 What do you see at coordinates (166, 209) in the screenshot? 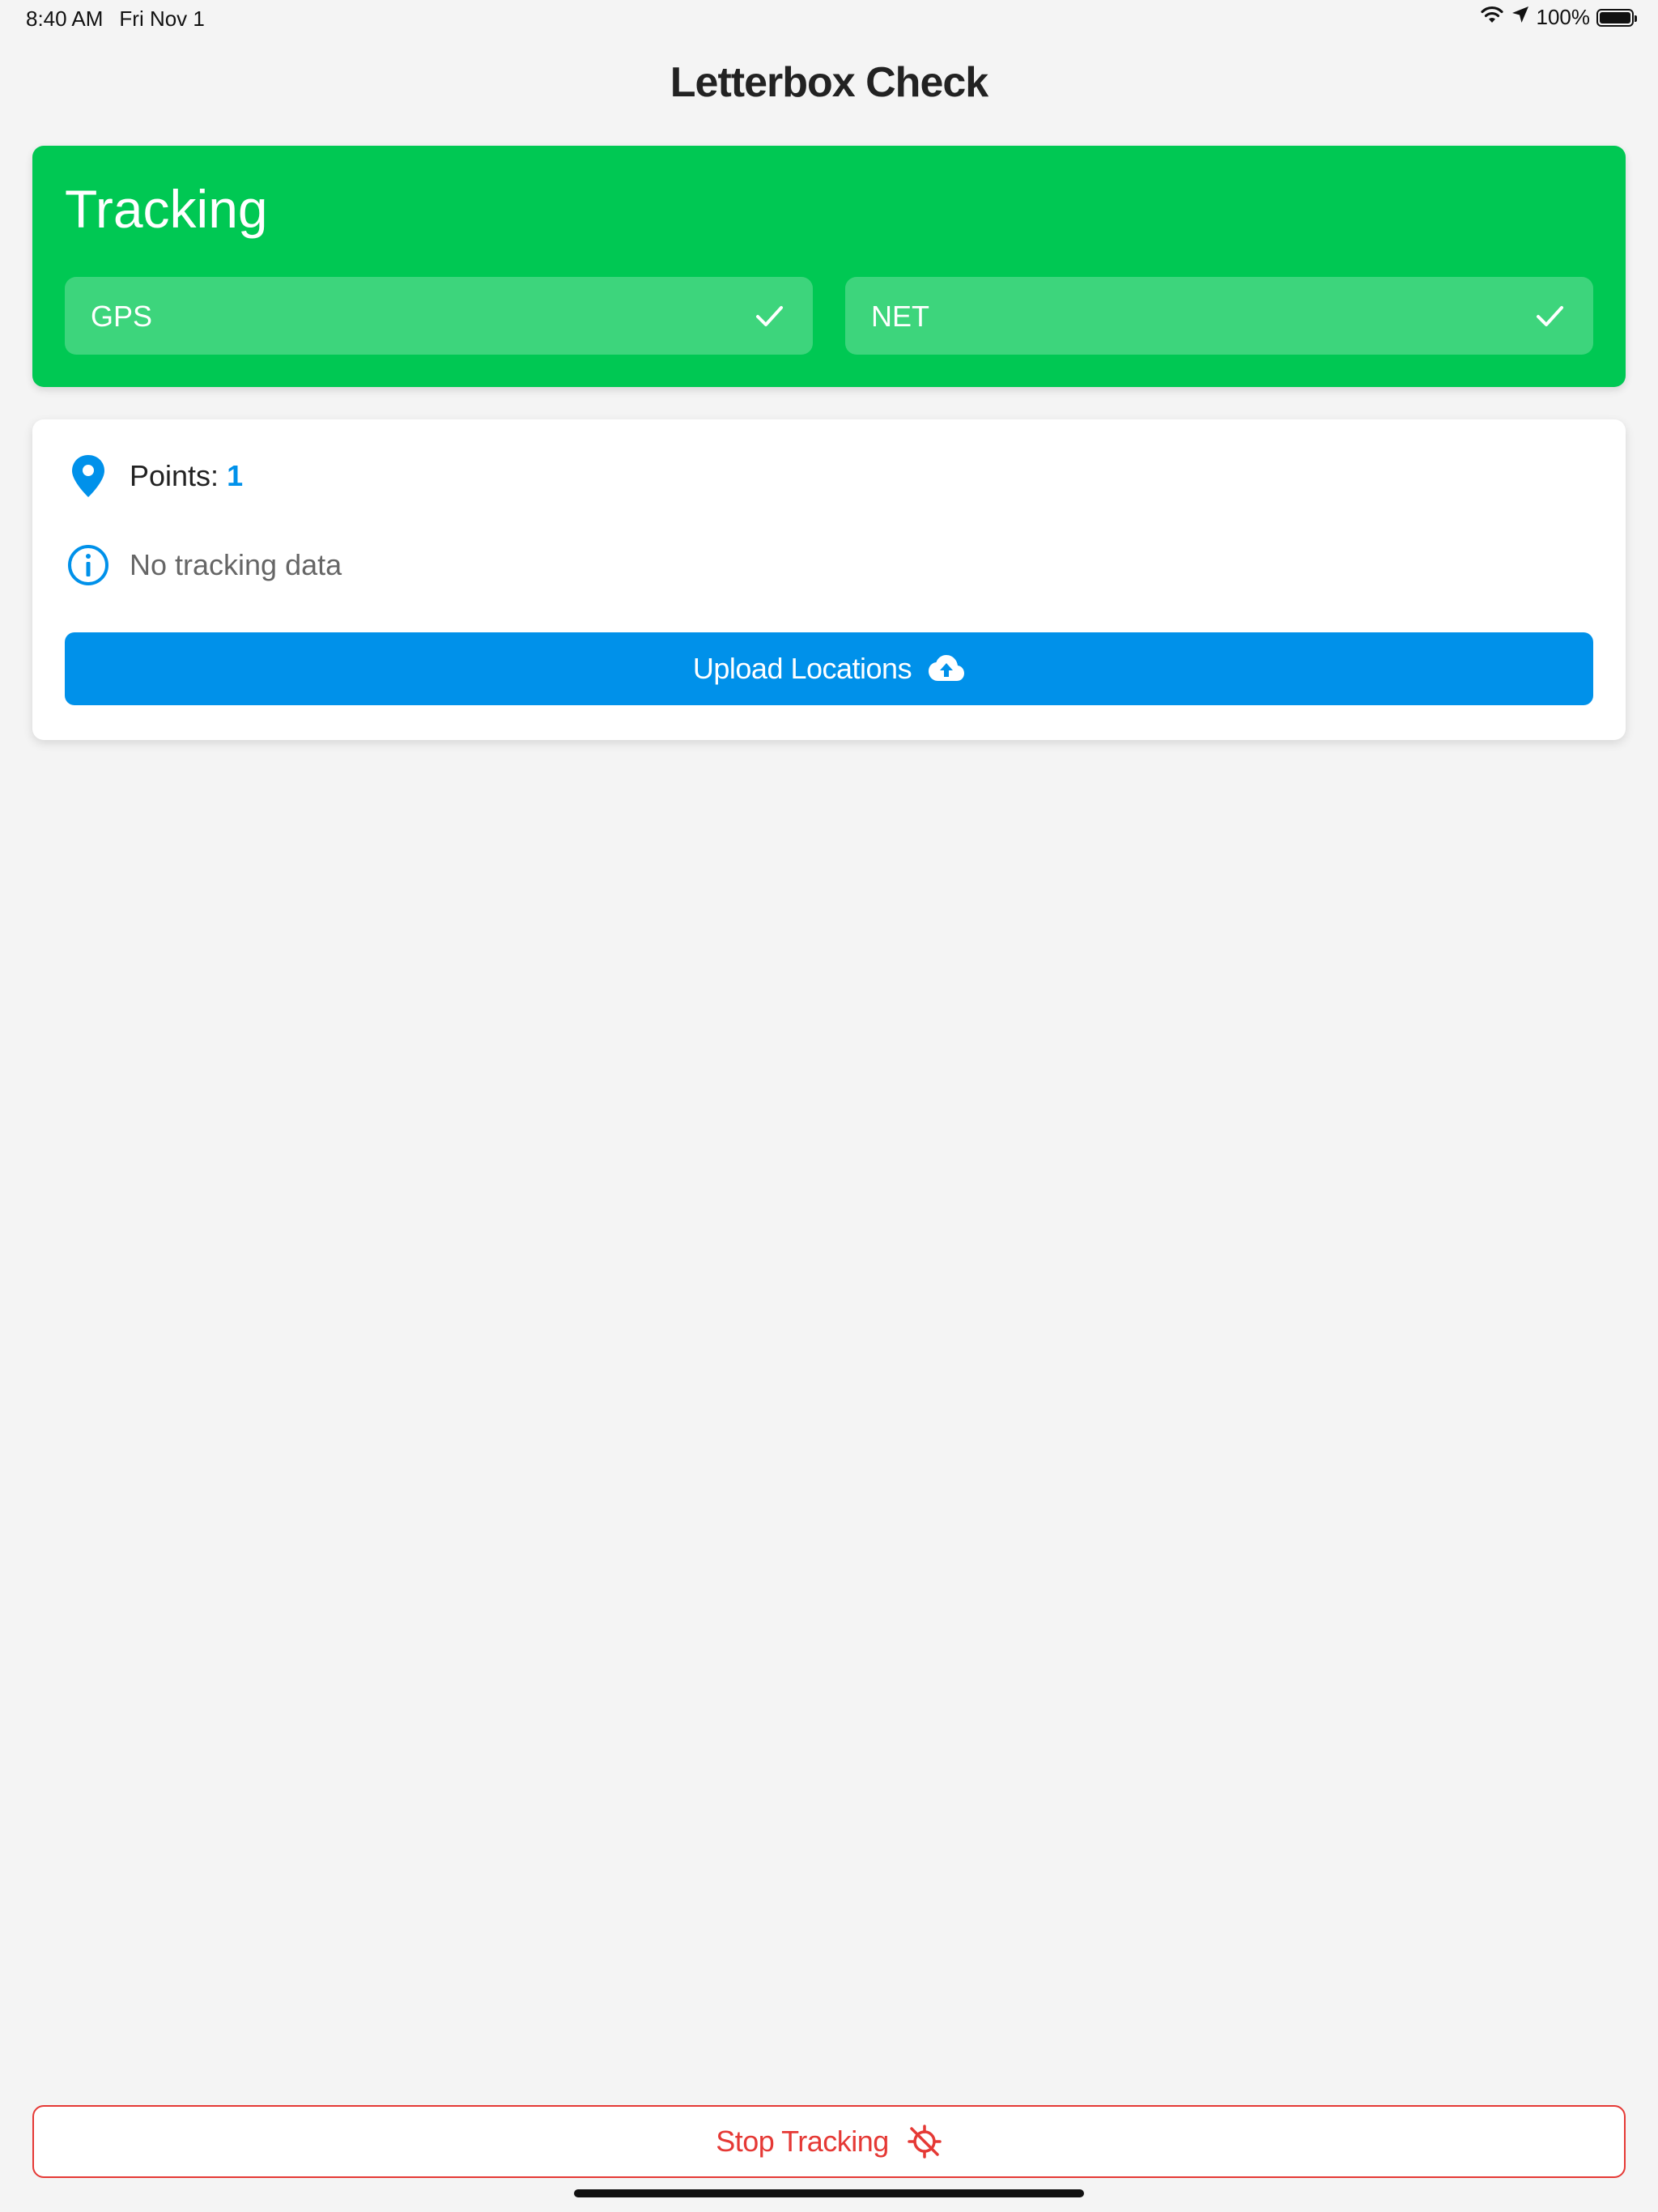
I see `tracking-status-title: Tracking` at bounding box center [166, 209].